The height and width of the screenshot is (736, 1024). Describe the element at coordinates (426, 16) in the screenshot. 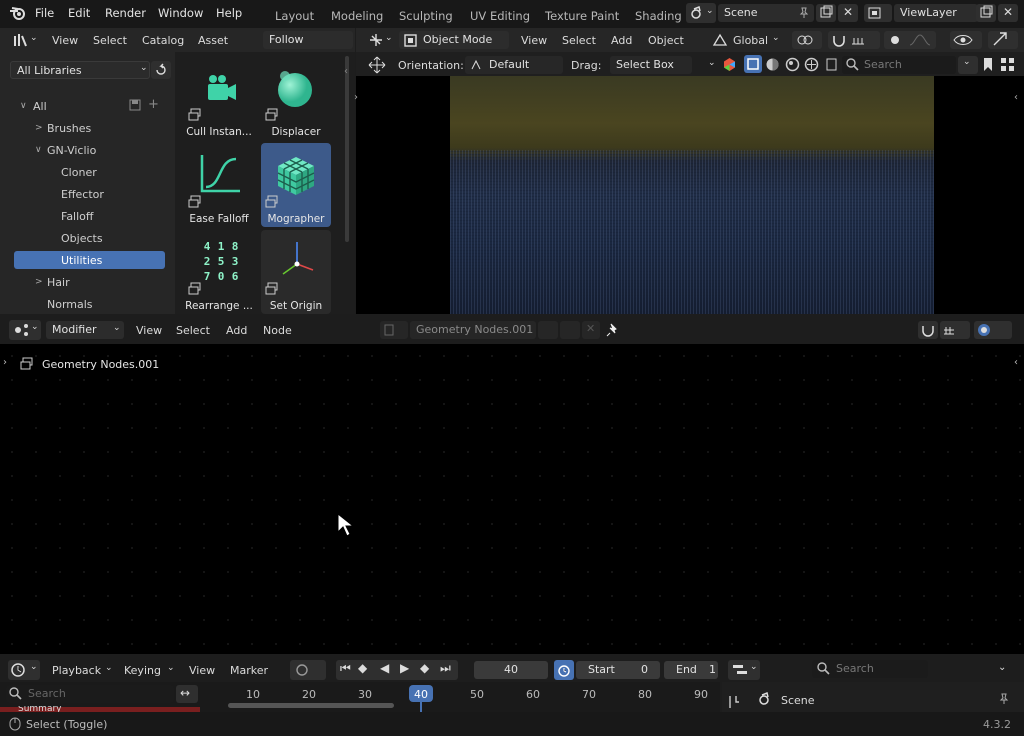

I see `tab-sculpting: Sculpting` at that location.